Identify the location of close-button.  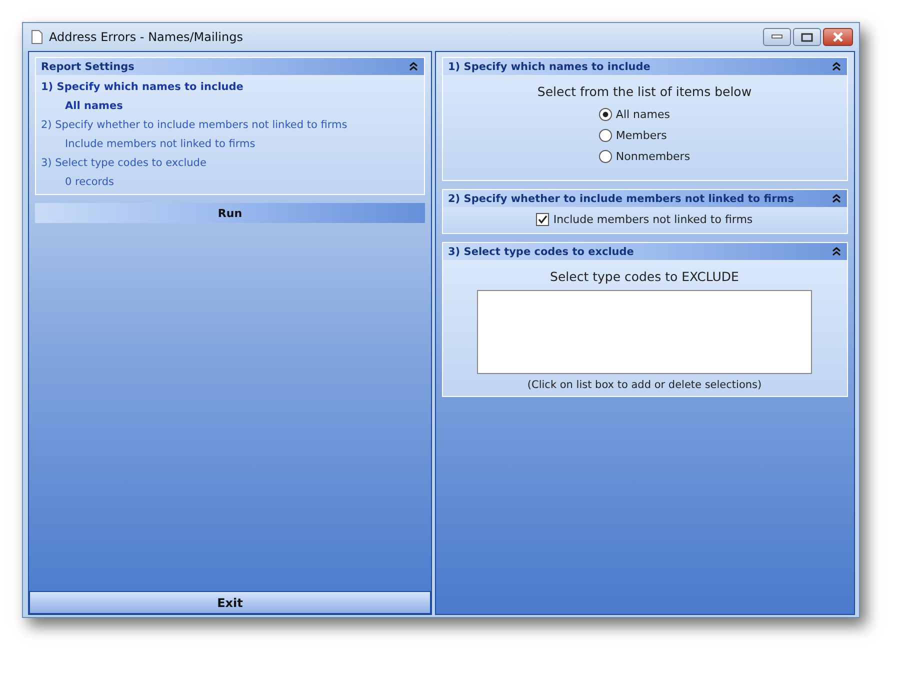
(838, 37).